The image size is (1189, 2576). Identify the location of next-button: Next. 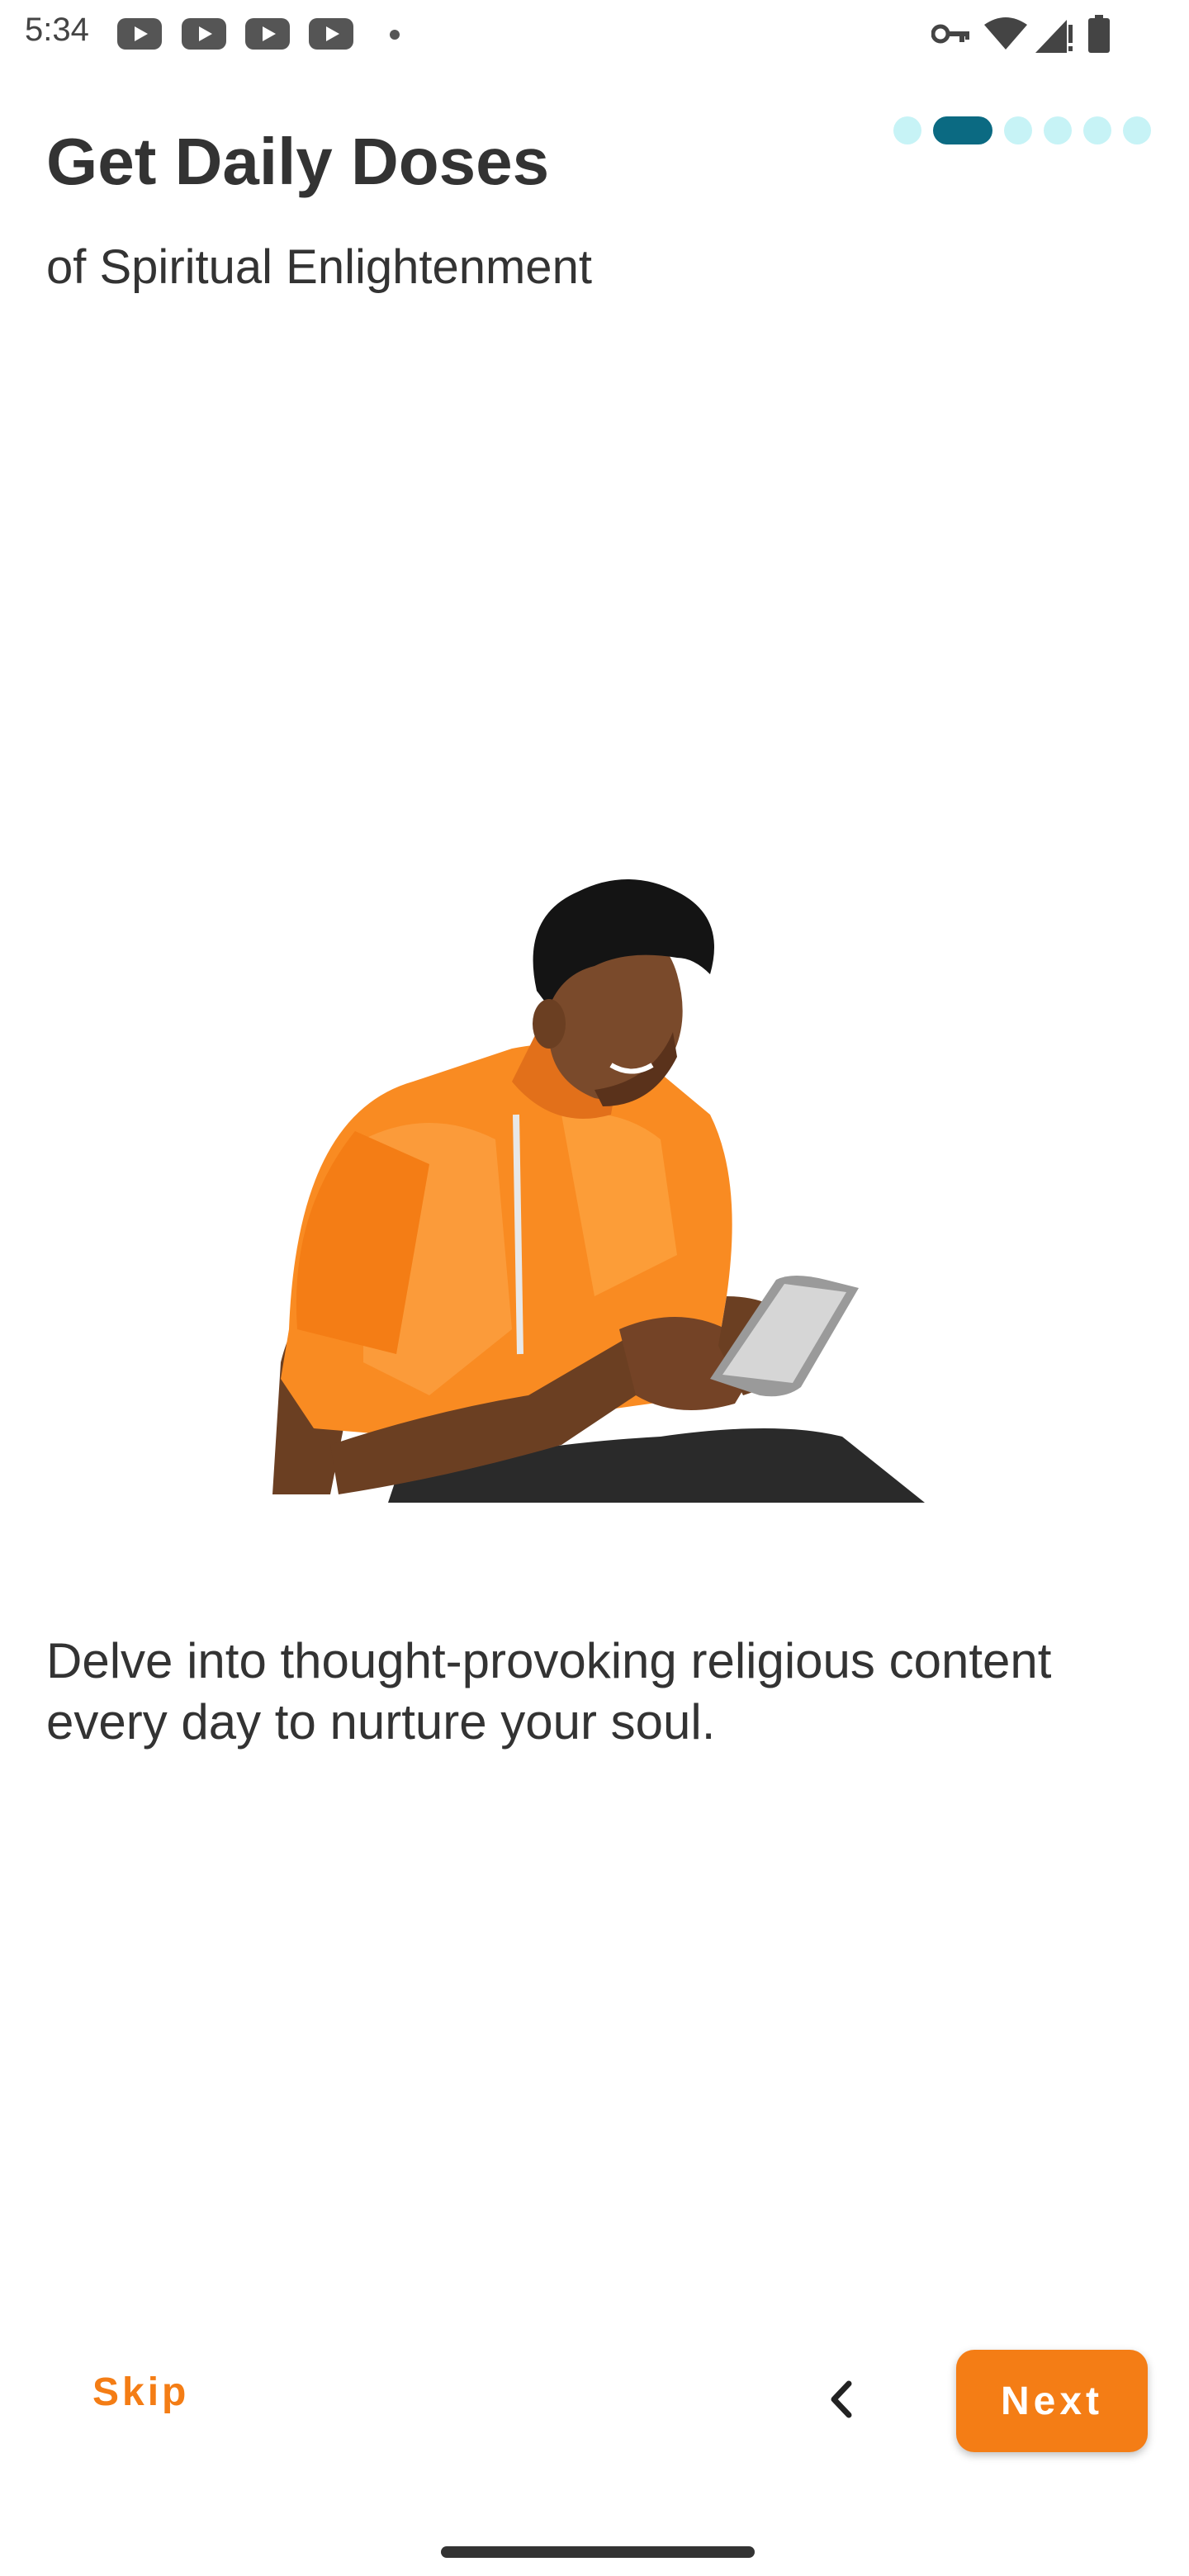
(1052, 2401).